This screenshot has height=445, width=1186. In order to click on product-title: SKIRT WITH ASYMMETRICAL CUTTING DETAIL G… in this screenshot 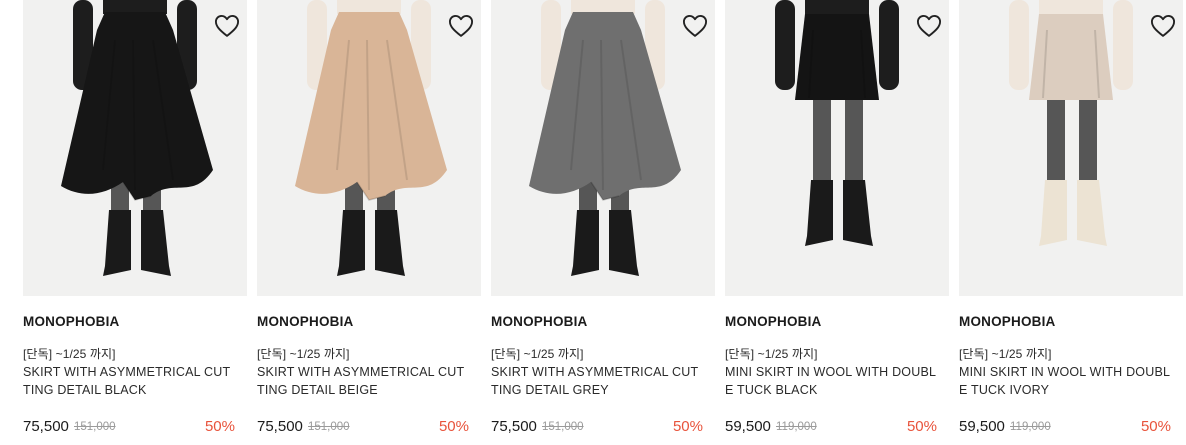, I will do `click(597, 381)`.